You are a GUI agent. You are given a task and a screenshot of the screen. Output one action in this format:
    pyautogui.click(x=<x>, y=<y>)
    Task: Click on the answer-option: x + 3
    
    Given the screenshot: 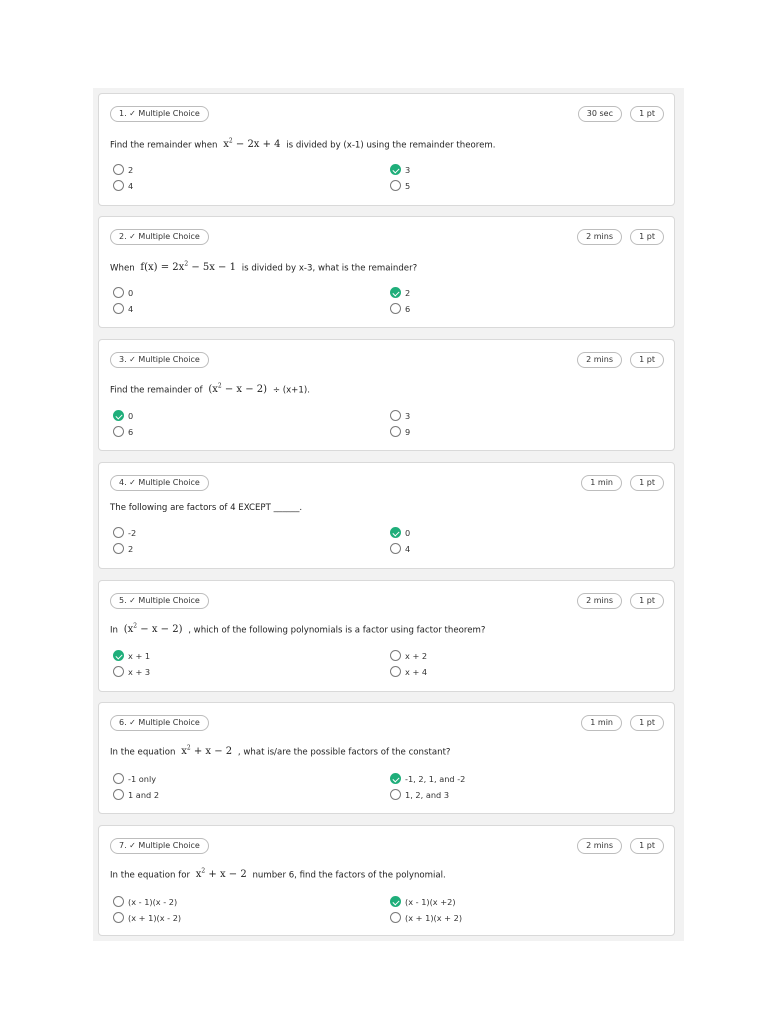 What is the action you would take?
    pyautogui.click(x=131, y=672)
    